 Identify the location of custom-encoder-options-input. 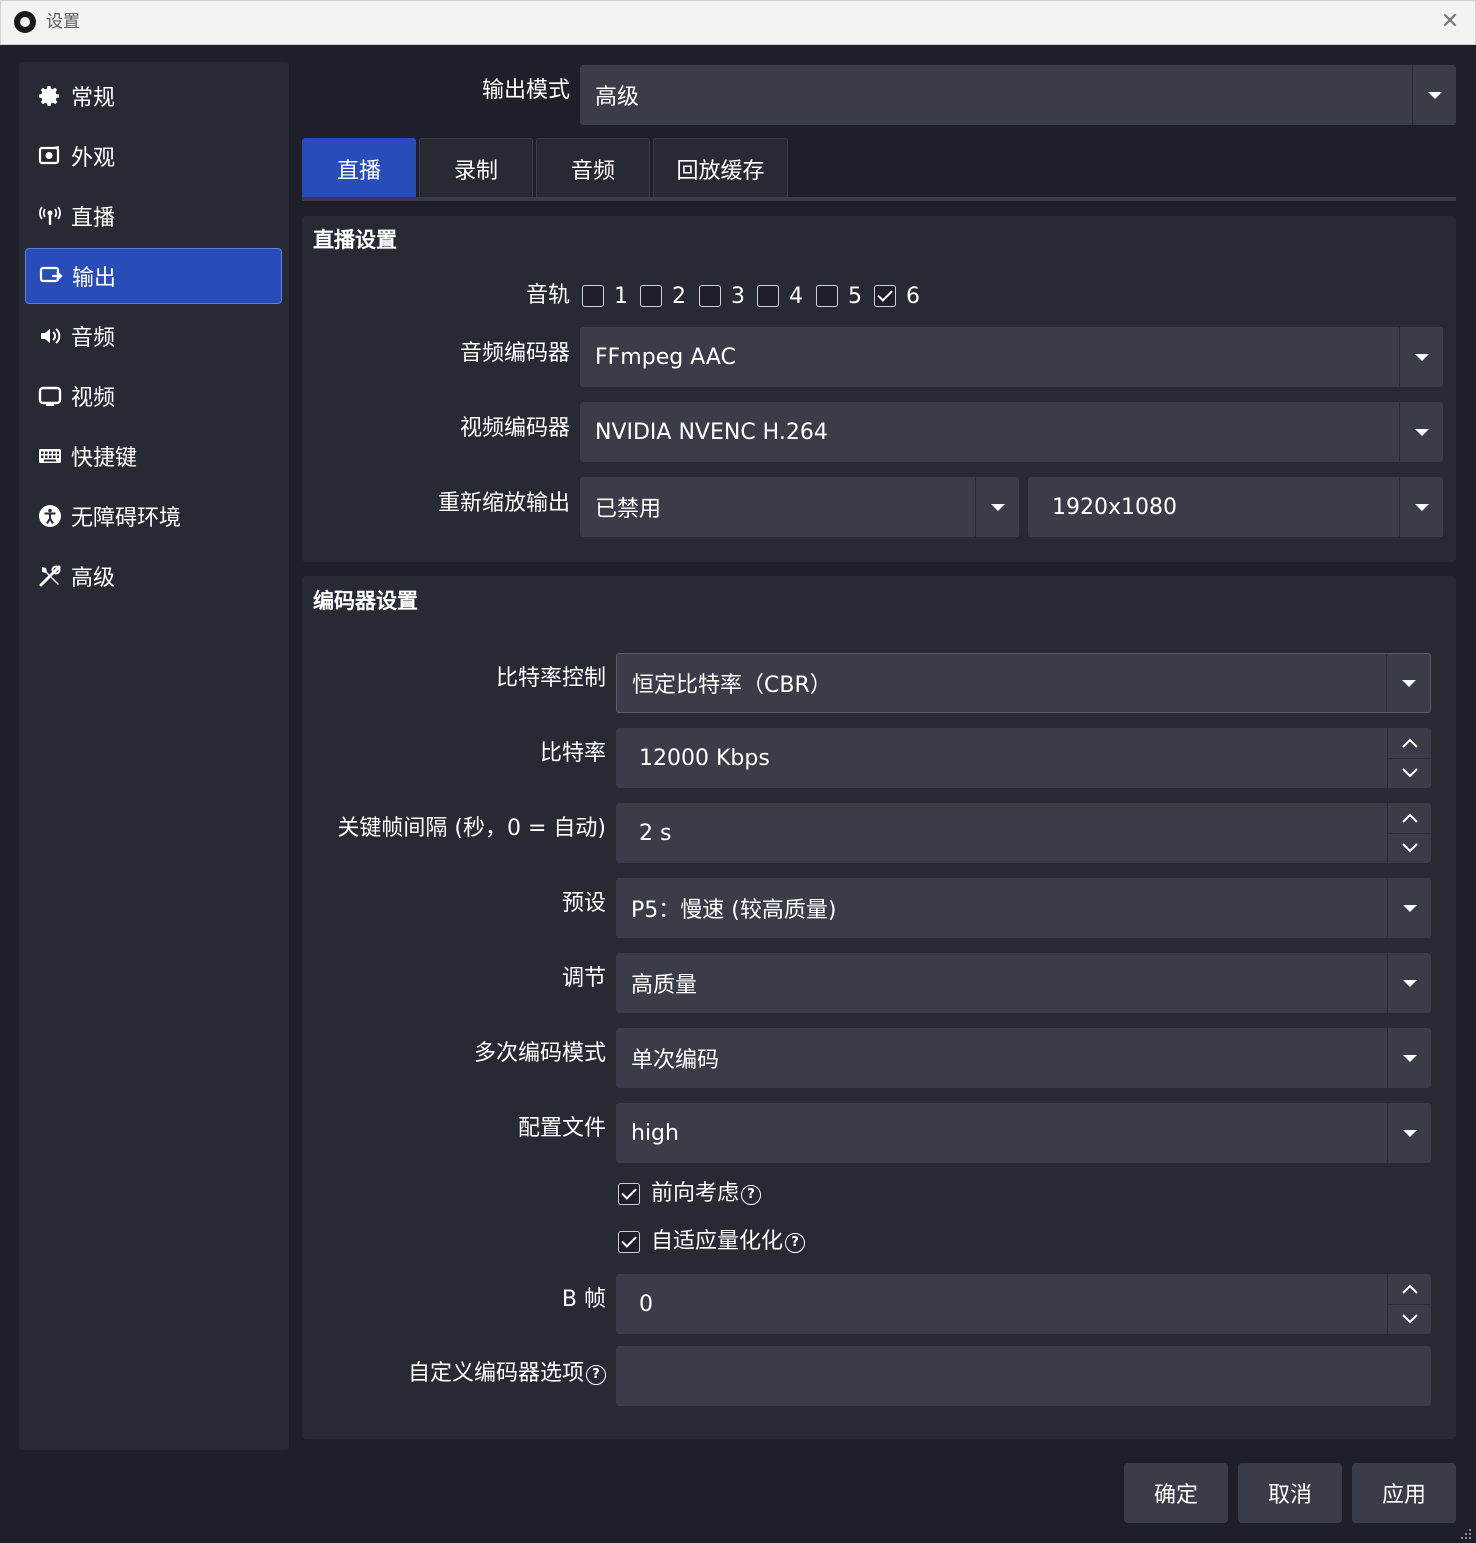
(1023, 1376).